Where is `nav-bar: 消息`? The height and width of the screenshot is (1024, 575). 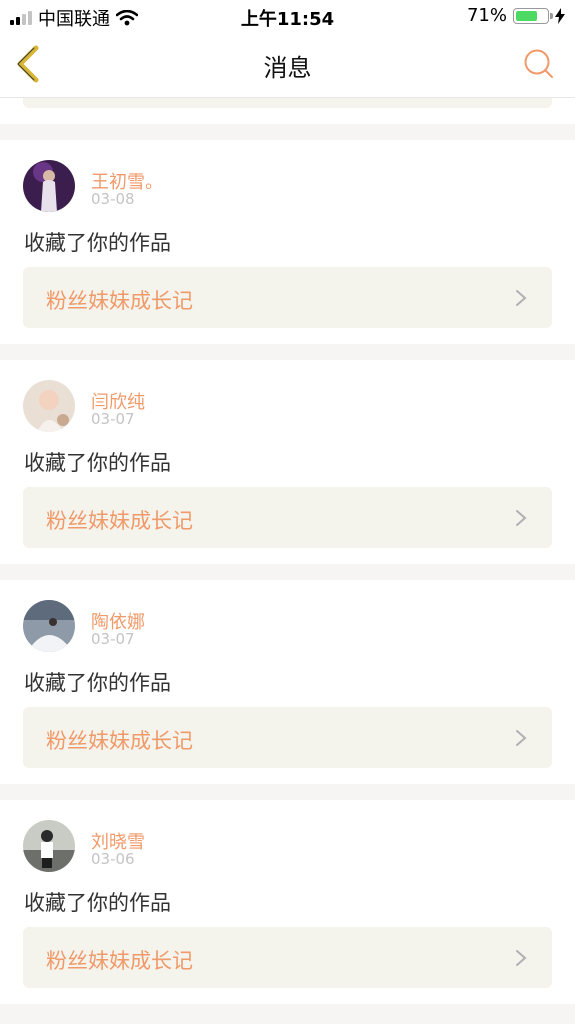
nav-bar: 消息 is located at coordinates (287, 65).